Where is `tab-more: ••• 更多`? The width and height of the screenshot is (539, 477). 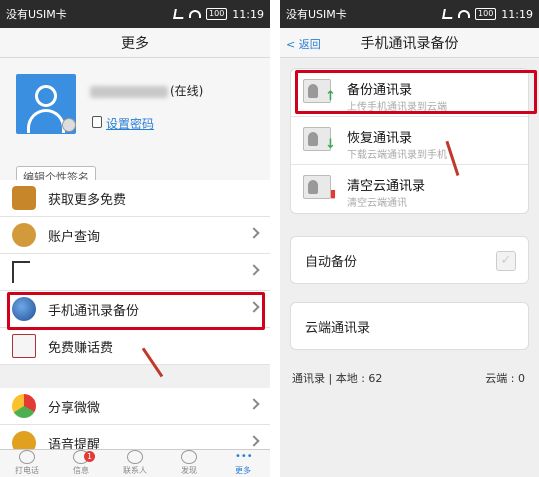 tab-more: ••• 更多 is located at coordinates (243, 463).